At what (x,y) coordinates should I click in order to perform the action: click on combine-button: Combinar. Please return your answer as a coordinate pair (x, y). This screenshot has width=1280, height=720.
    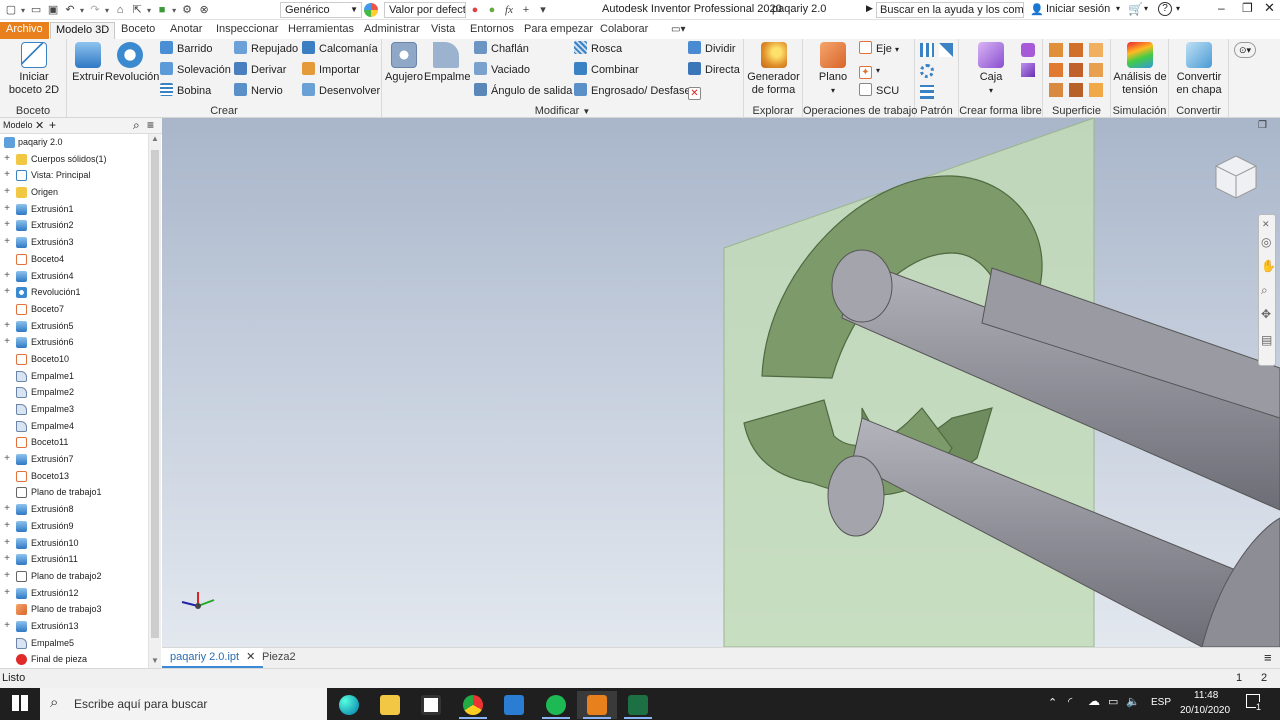
    Looking at the image, I should click on (606, 70).